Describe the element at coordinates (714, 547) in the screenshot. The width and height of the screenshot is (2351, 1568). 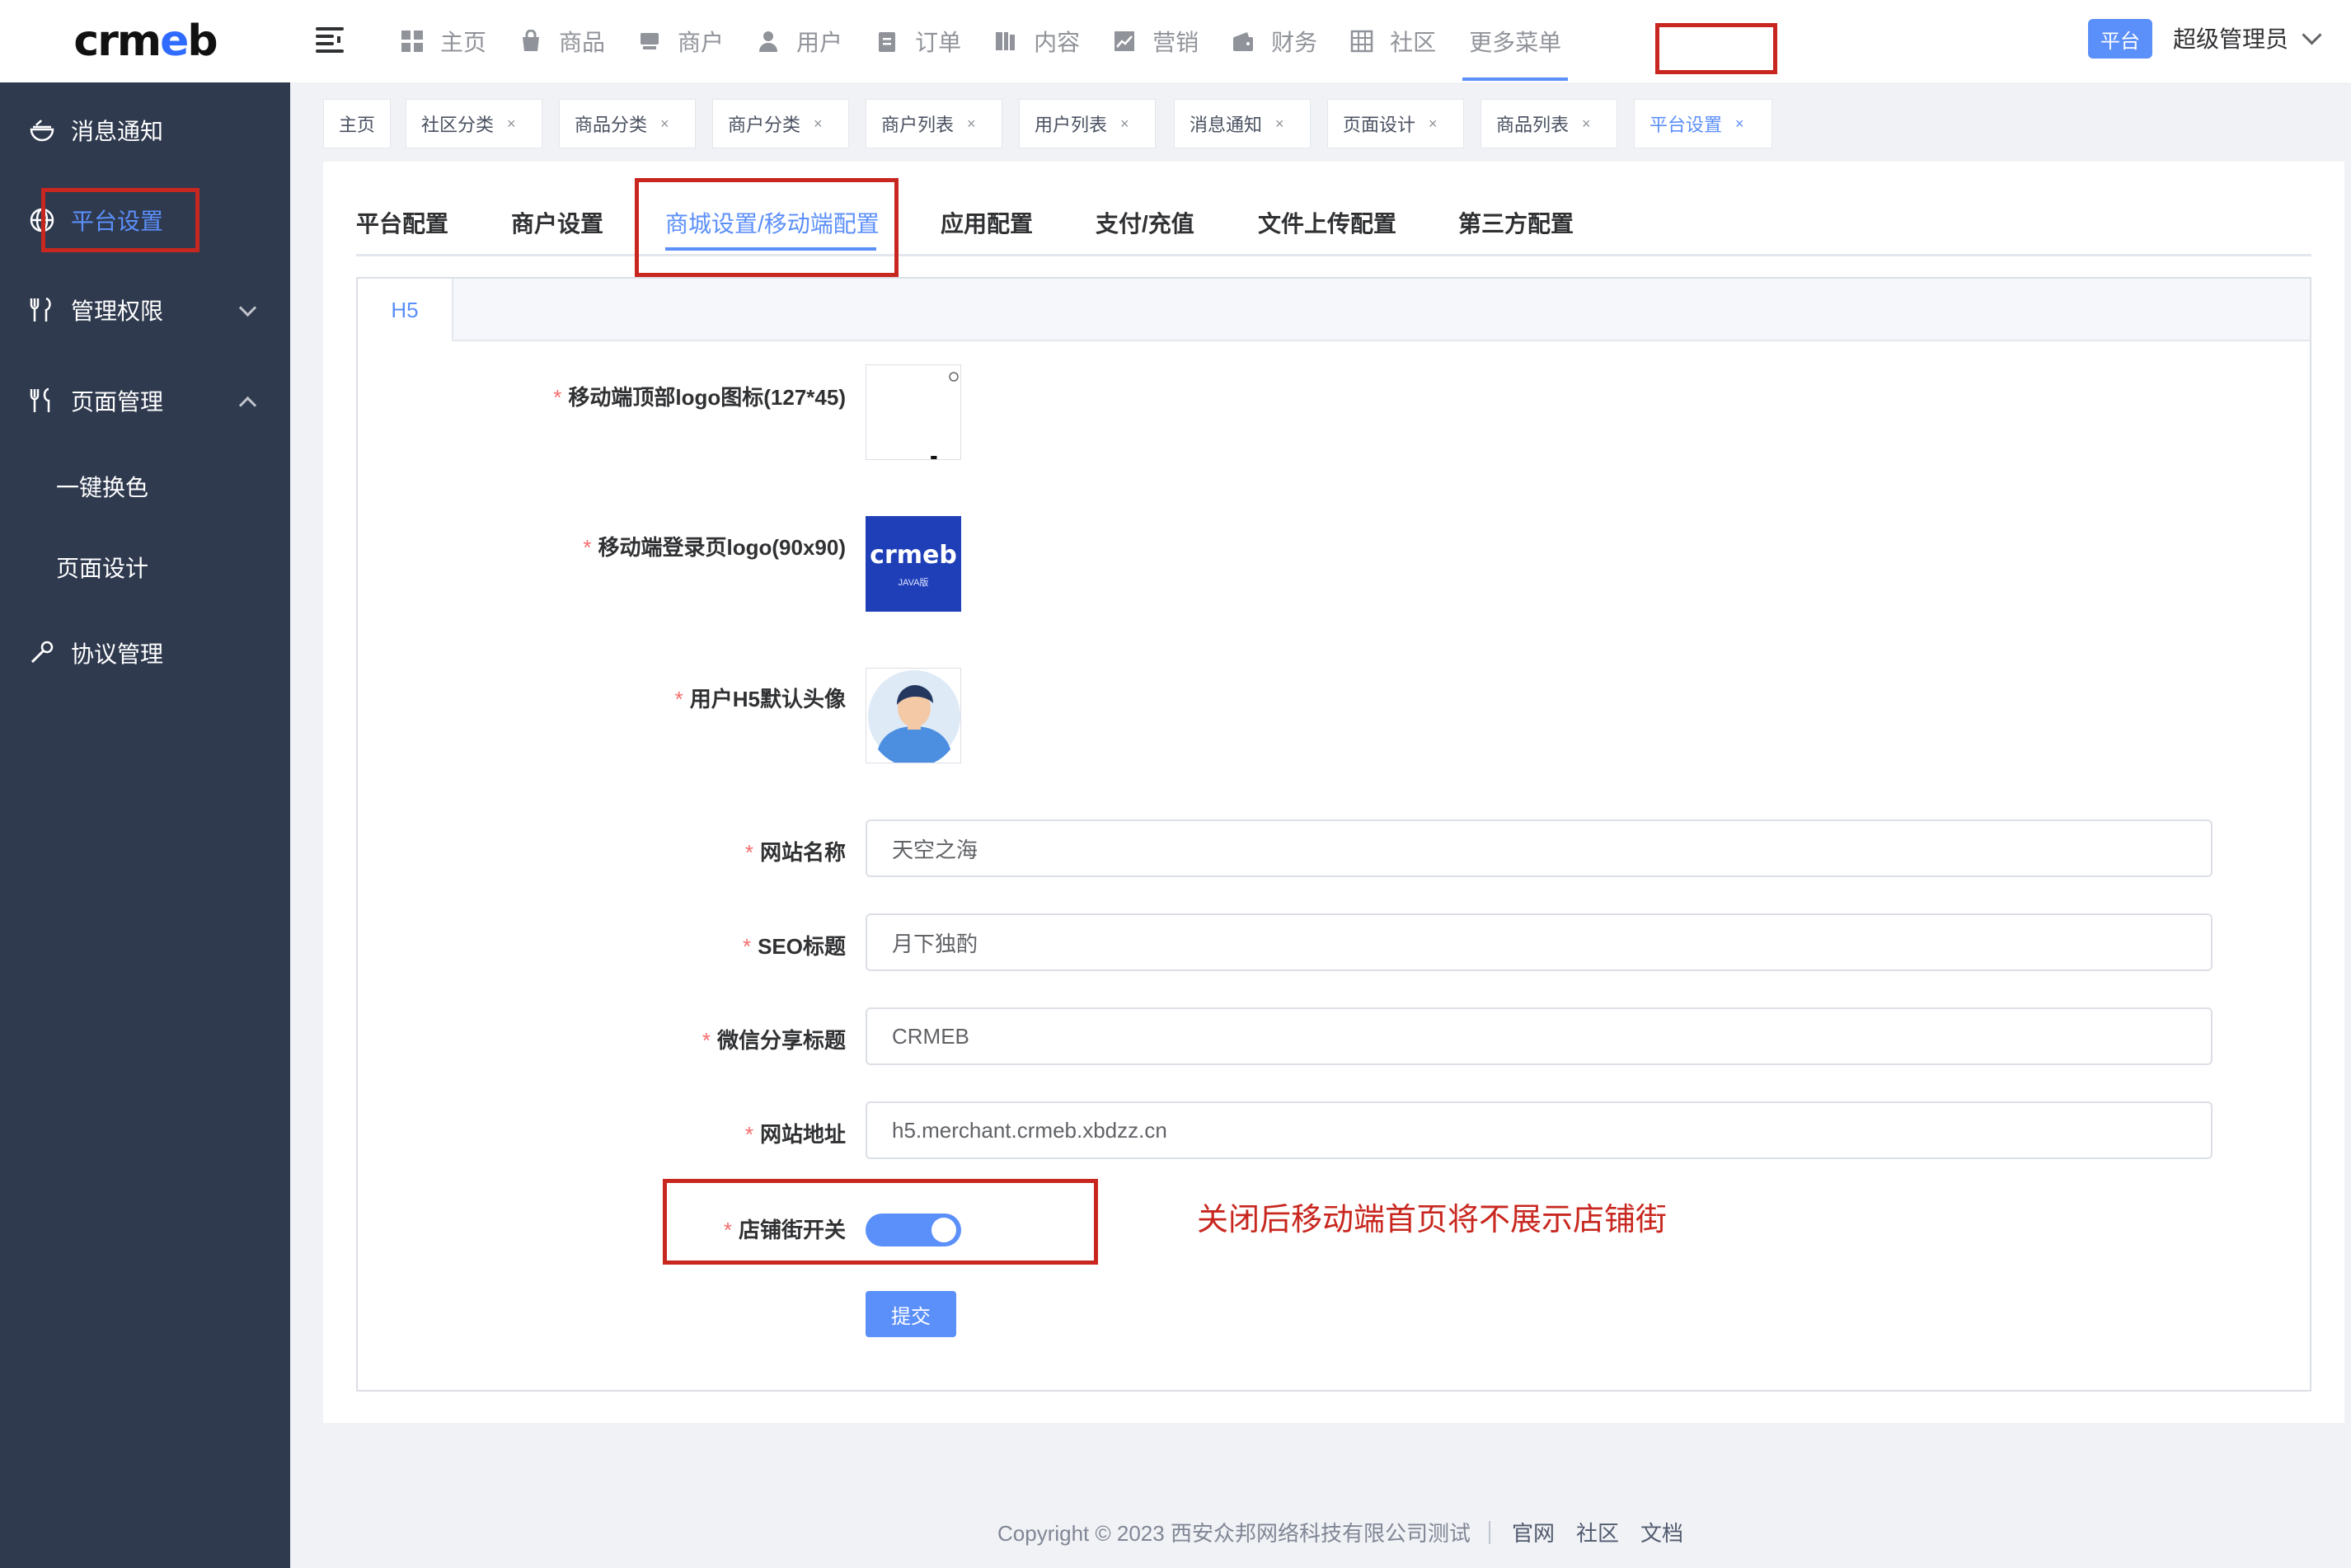
I see `login-logo-label: * 移动端登录页logo(90x90)` at that location.